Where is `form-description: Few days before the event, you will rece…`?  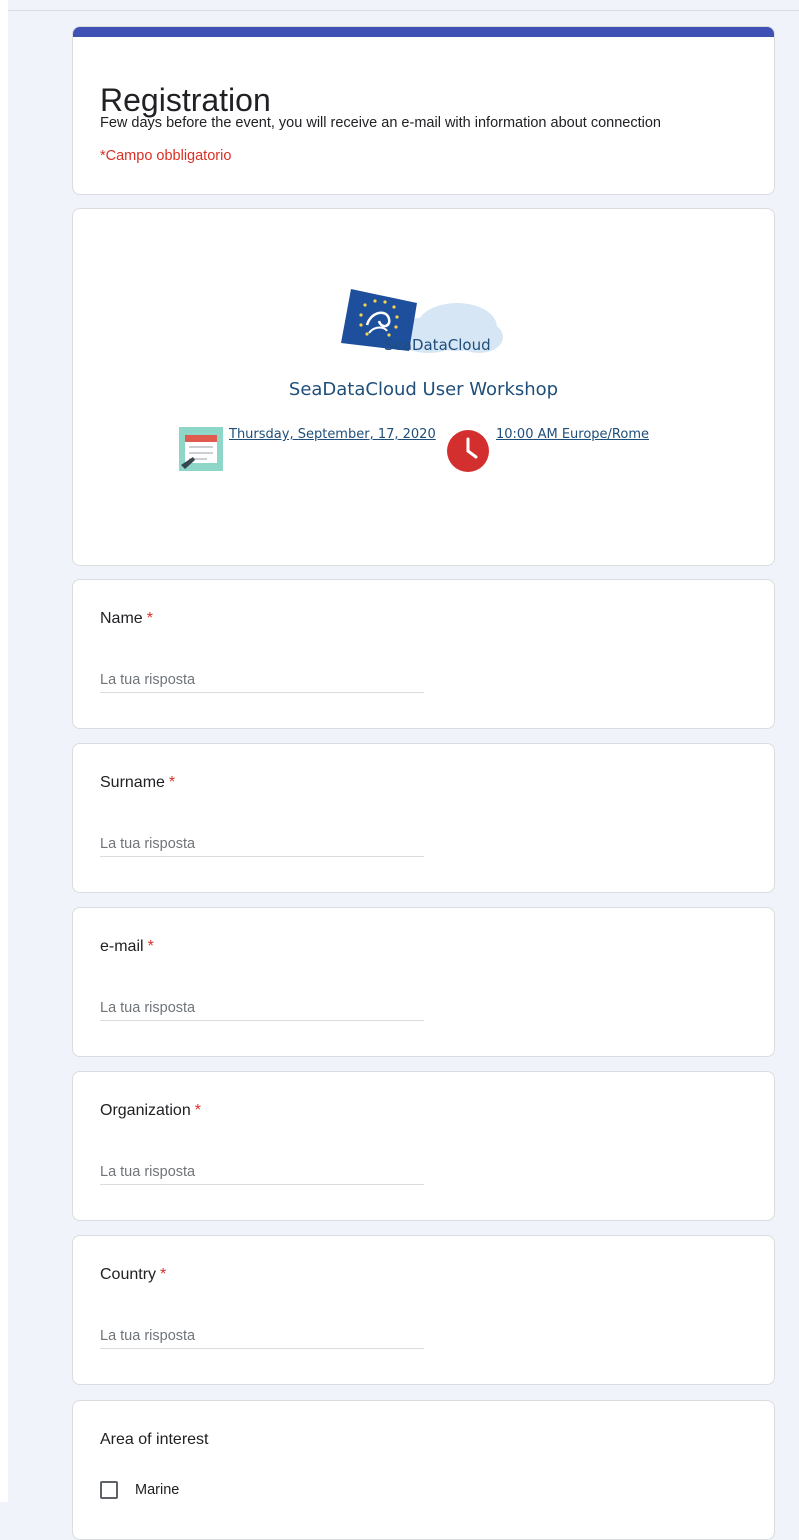 form-description: Few days before the event, you will rece… is located at coordinates (380, 123).